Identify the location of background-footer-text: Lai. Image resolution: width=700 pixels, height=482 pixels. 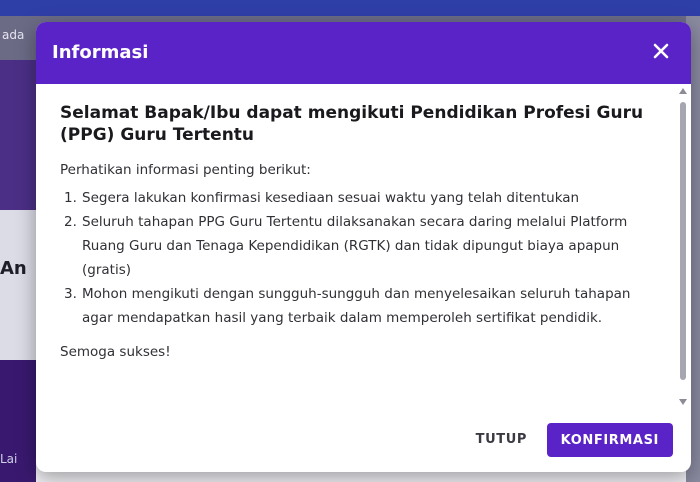
(9, 459).